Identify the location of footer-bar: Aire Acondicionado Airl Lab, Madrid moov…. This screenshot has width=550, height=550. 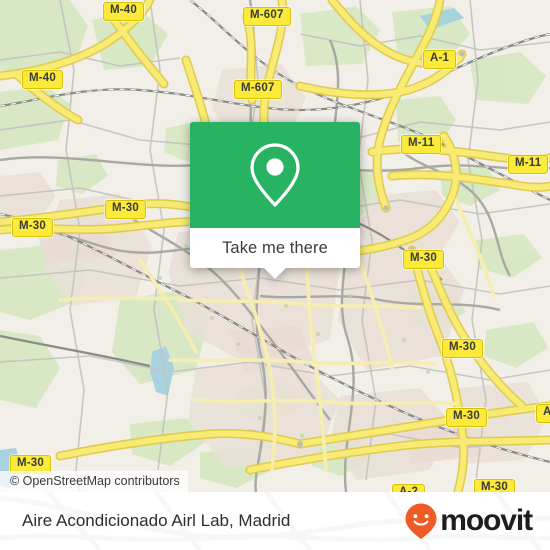
(275, 521).